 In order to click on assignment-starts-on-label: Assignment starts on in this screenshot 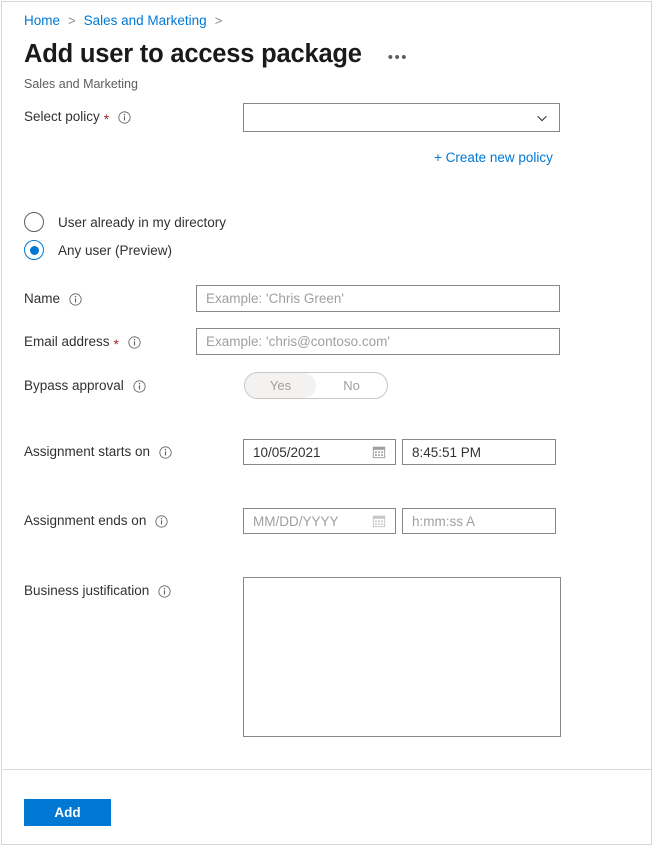, I will do `click(98, 451)`.